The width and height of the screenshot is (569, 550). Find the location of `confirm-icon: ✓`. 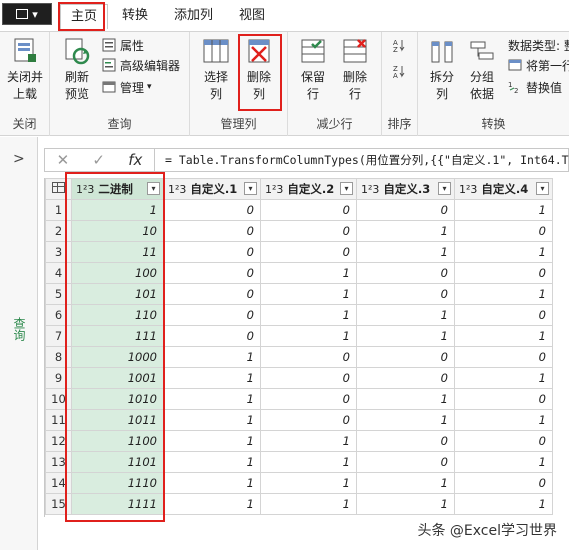

confirm-icon: ✓ is located at coordinates (98, 160).